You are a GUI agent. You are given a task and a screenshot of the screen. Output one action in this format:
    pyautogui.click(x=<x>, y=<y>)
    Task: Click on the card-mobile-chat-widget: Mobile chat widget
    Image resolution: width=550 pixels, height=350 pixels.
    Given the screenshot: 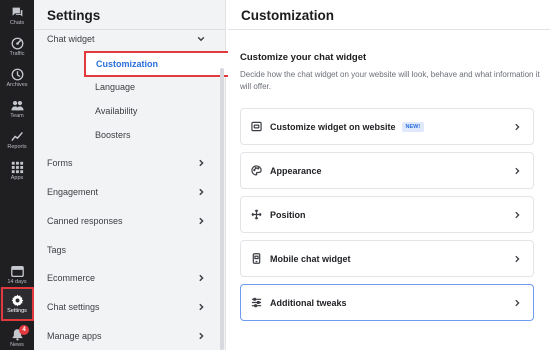 What is the action you would take?
    pyautogui.click(x=387, y=258)
    